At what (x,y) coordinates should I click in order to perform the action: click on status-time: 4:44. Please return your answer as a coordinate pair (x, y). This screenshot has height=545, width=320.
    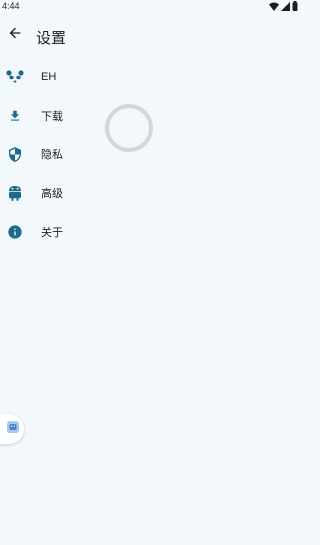
    Looking at the image, I should click on (11, 6).